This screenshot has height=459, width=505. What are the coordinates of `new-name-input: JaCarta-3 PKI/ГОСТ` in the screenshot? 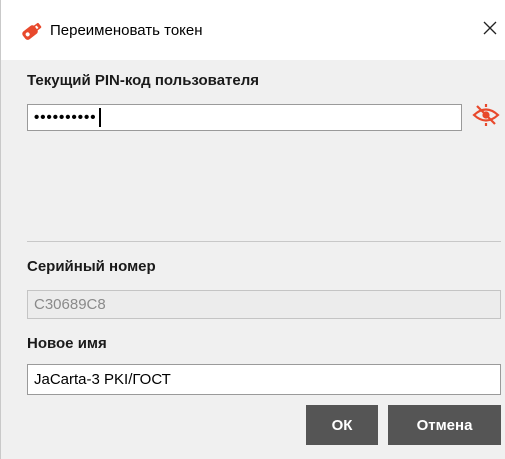 It's located at (264, 379).